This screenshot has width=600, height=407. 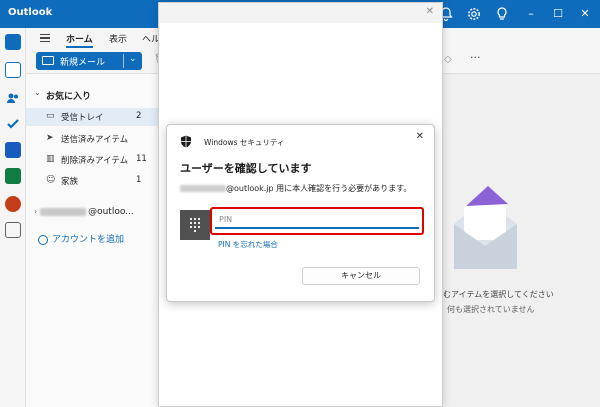 I want to click on add-account-link: アカウントを追加, so click(x=81, y=238).